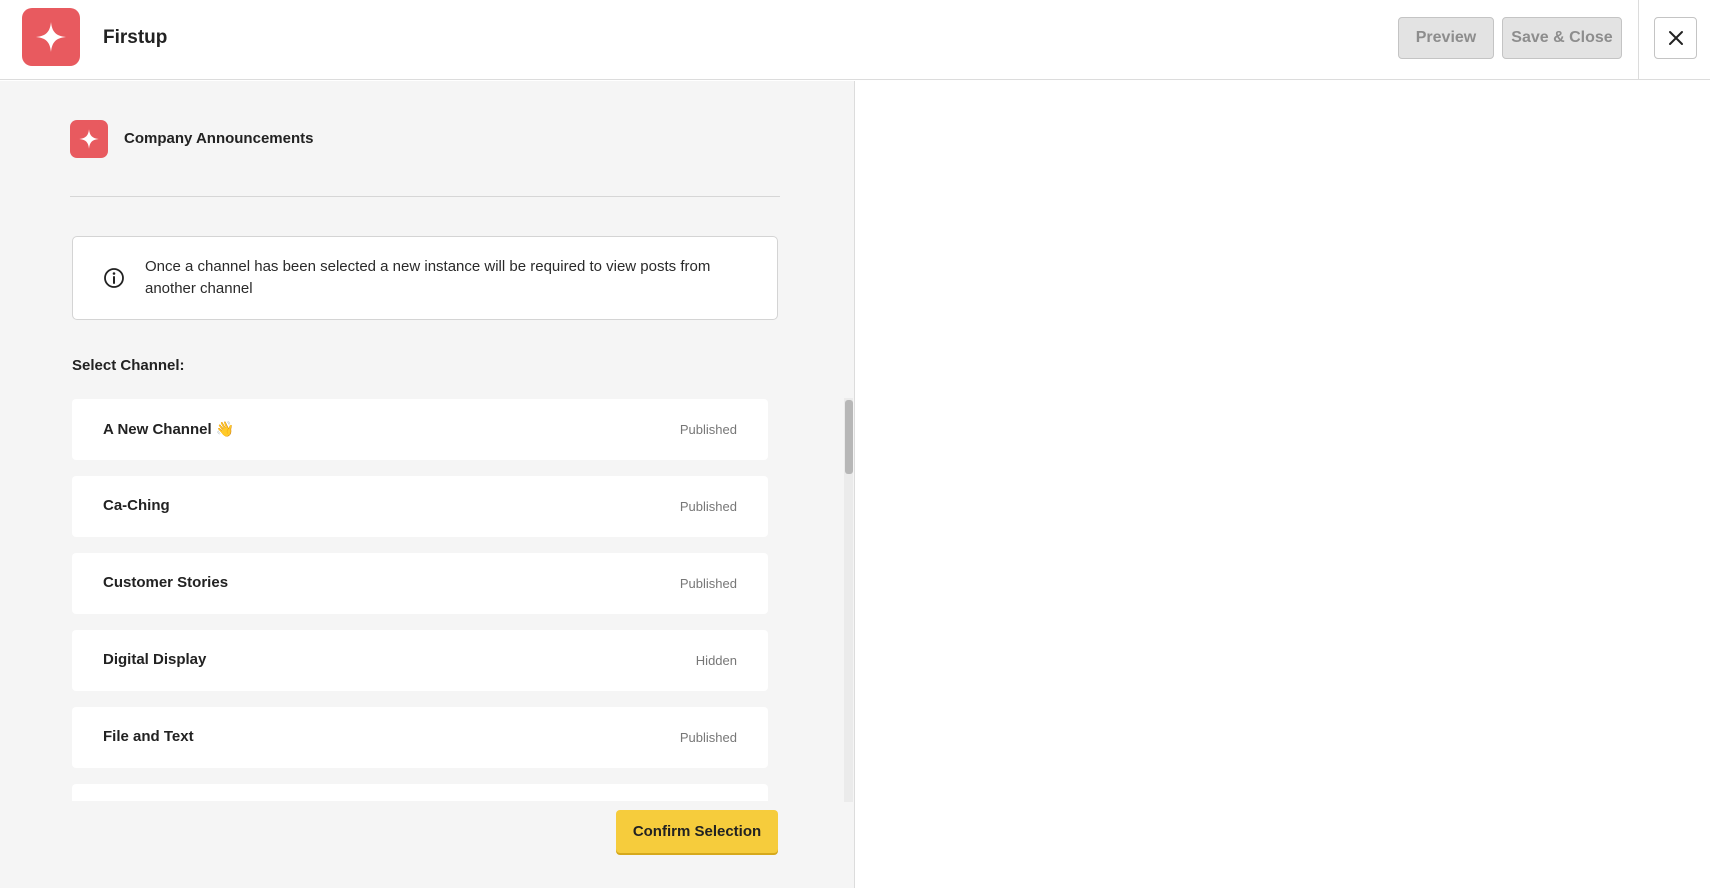  Describe the element at coordinates (420, 792) in the screenshot. I see `channel-list-item` at that location.